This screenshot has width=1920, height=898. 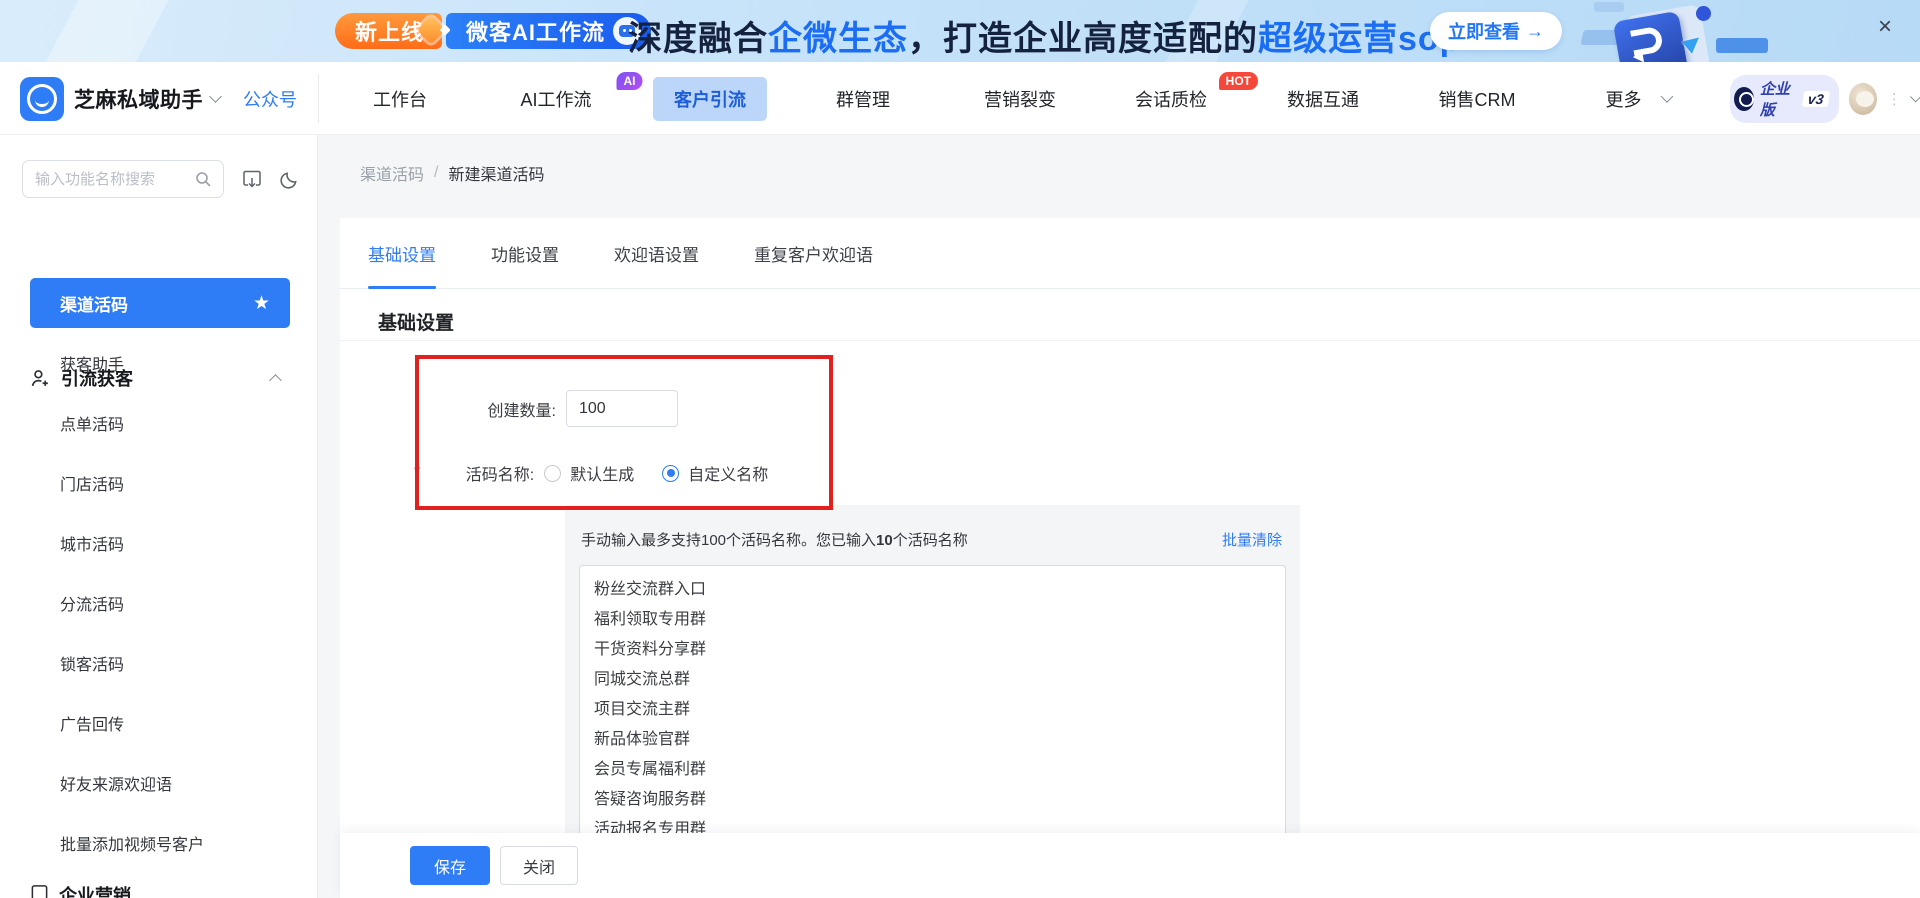 What do you see at coordinates (105, 31) in the screenshot?
I see `banner-decoration` at bounding box center [105, 31].